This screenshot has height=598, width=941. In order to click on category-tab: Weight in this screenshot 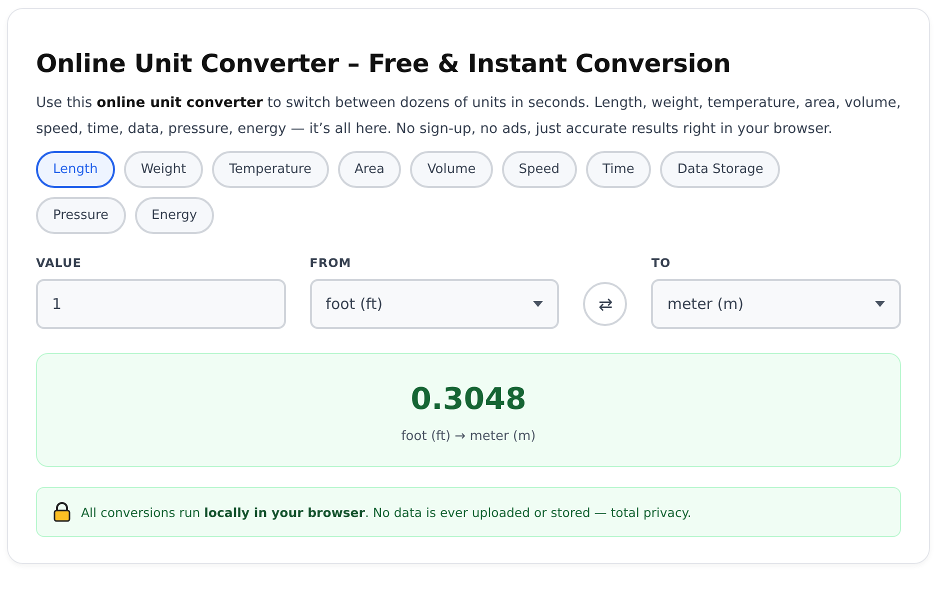, I will do `click(164, 169)`.